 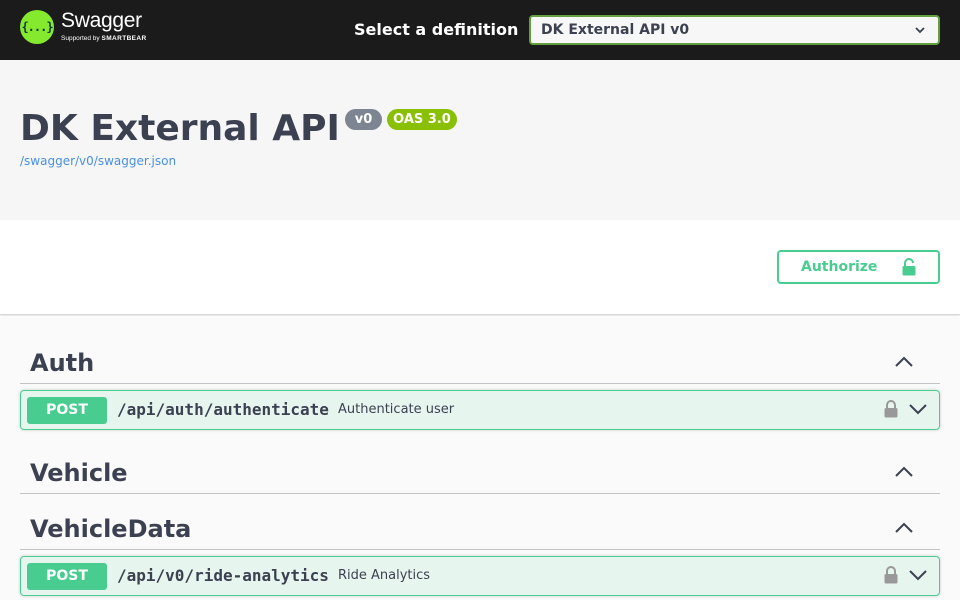 I want to click on tag-name: VehicleData, so click(x=111, y=529).